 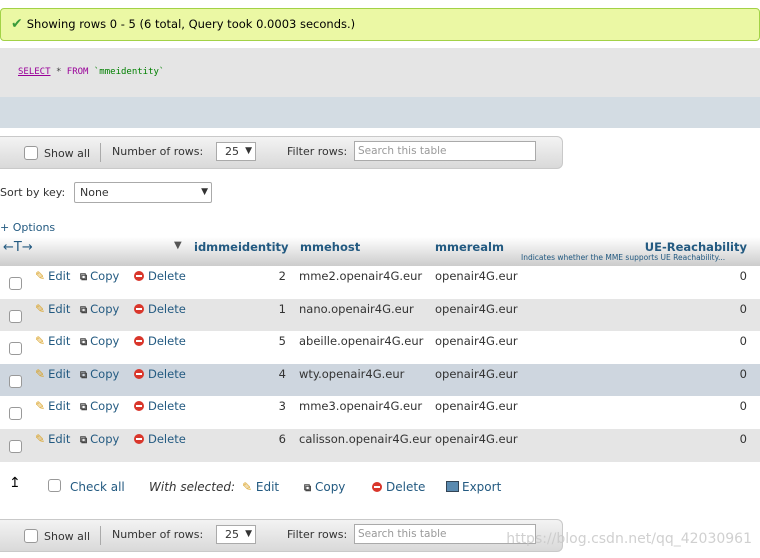 What do you see at coordinates (282, 309) in the screenshot?
I see `cell-idmmeidentity: 1` at bounding box center [282, 309].